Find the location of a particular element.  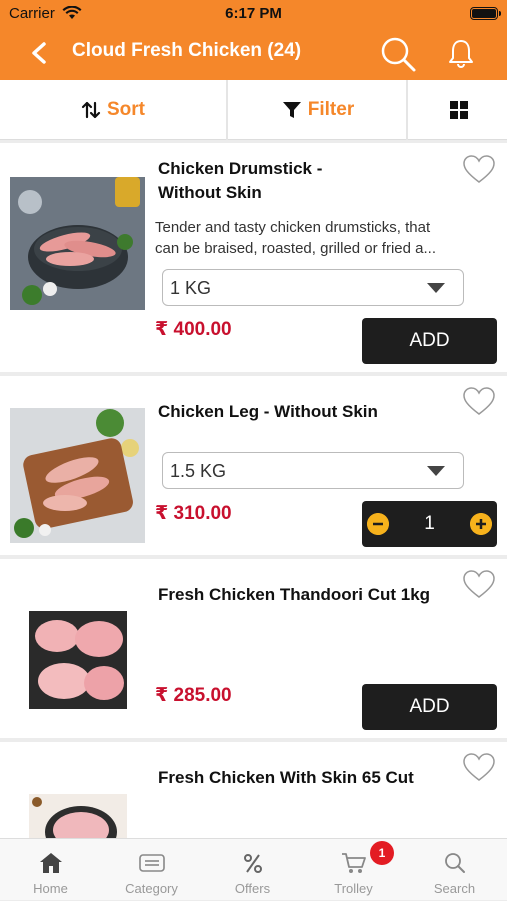

filter-label: Filter is located at coordinates (331, 109).